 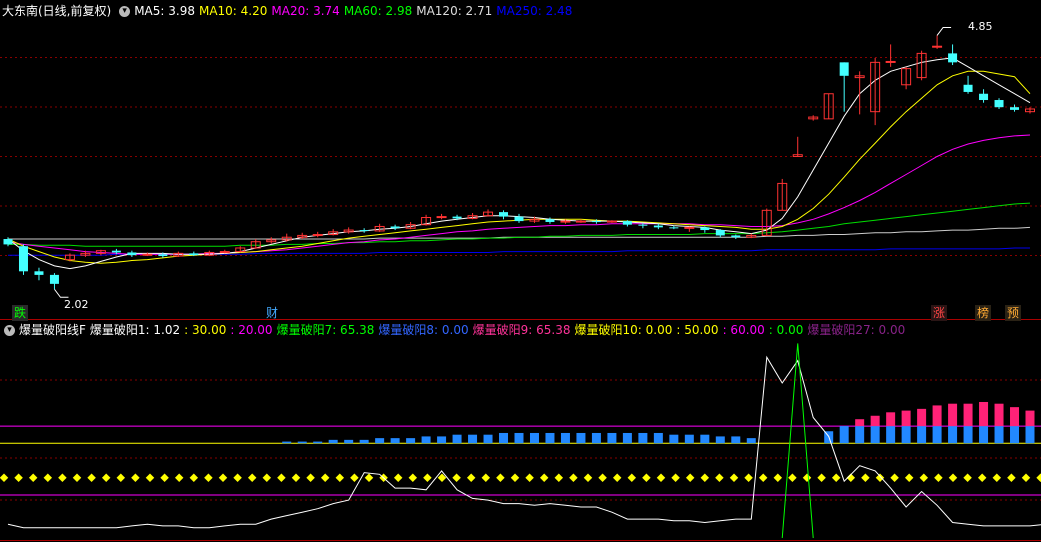 I want to click on indicator-value-12: : 60.00, so click(x=743, y=330).